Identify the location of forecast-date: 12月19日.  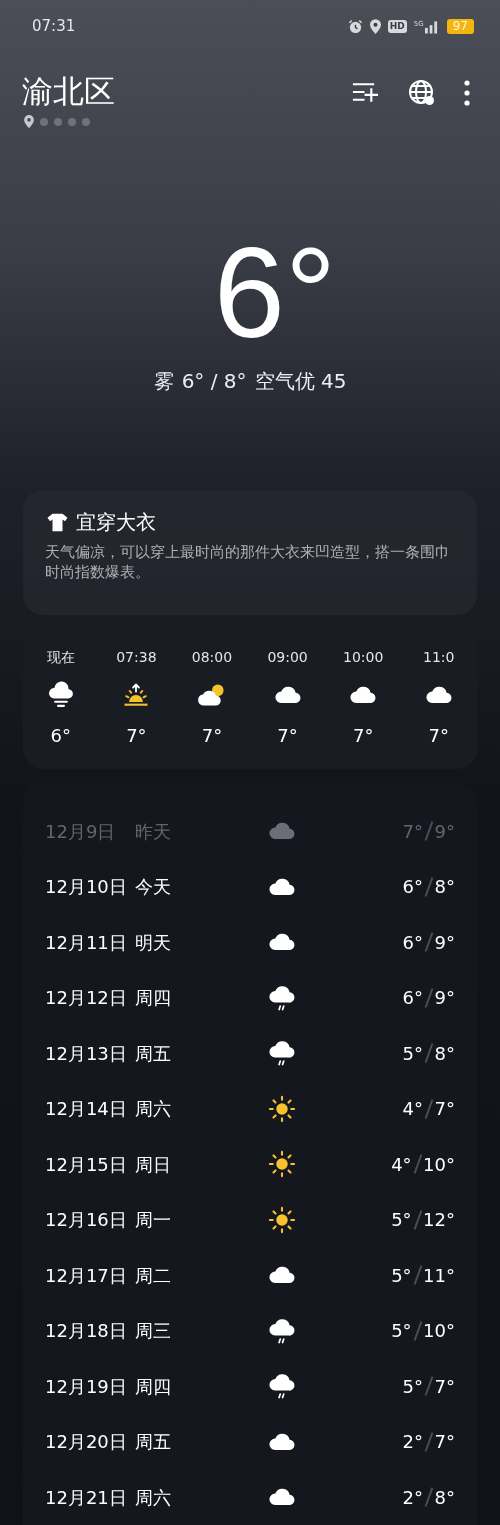
(86, 1386).